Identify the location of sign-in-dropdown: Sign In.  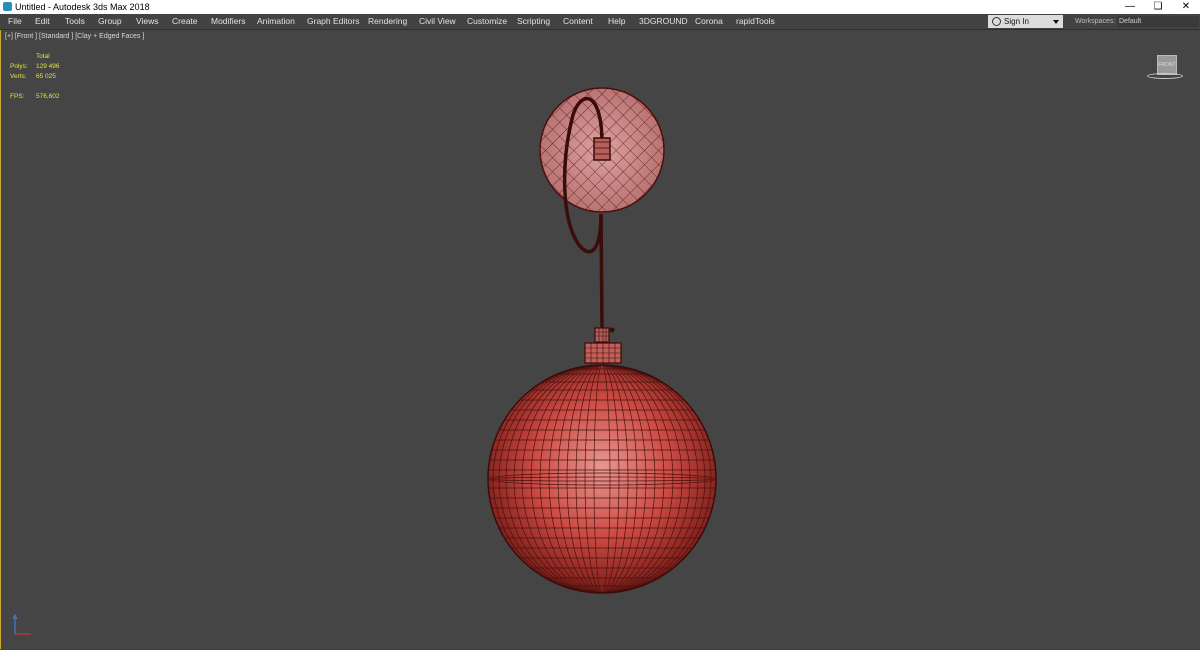
(1025, 21).